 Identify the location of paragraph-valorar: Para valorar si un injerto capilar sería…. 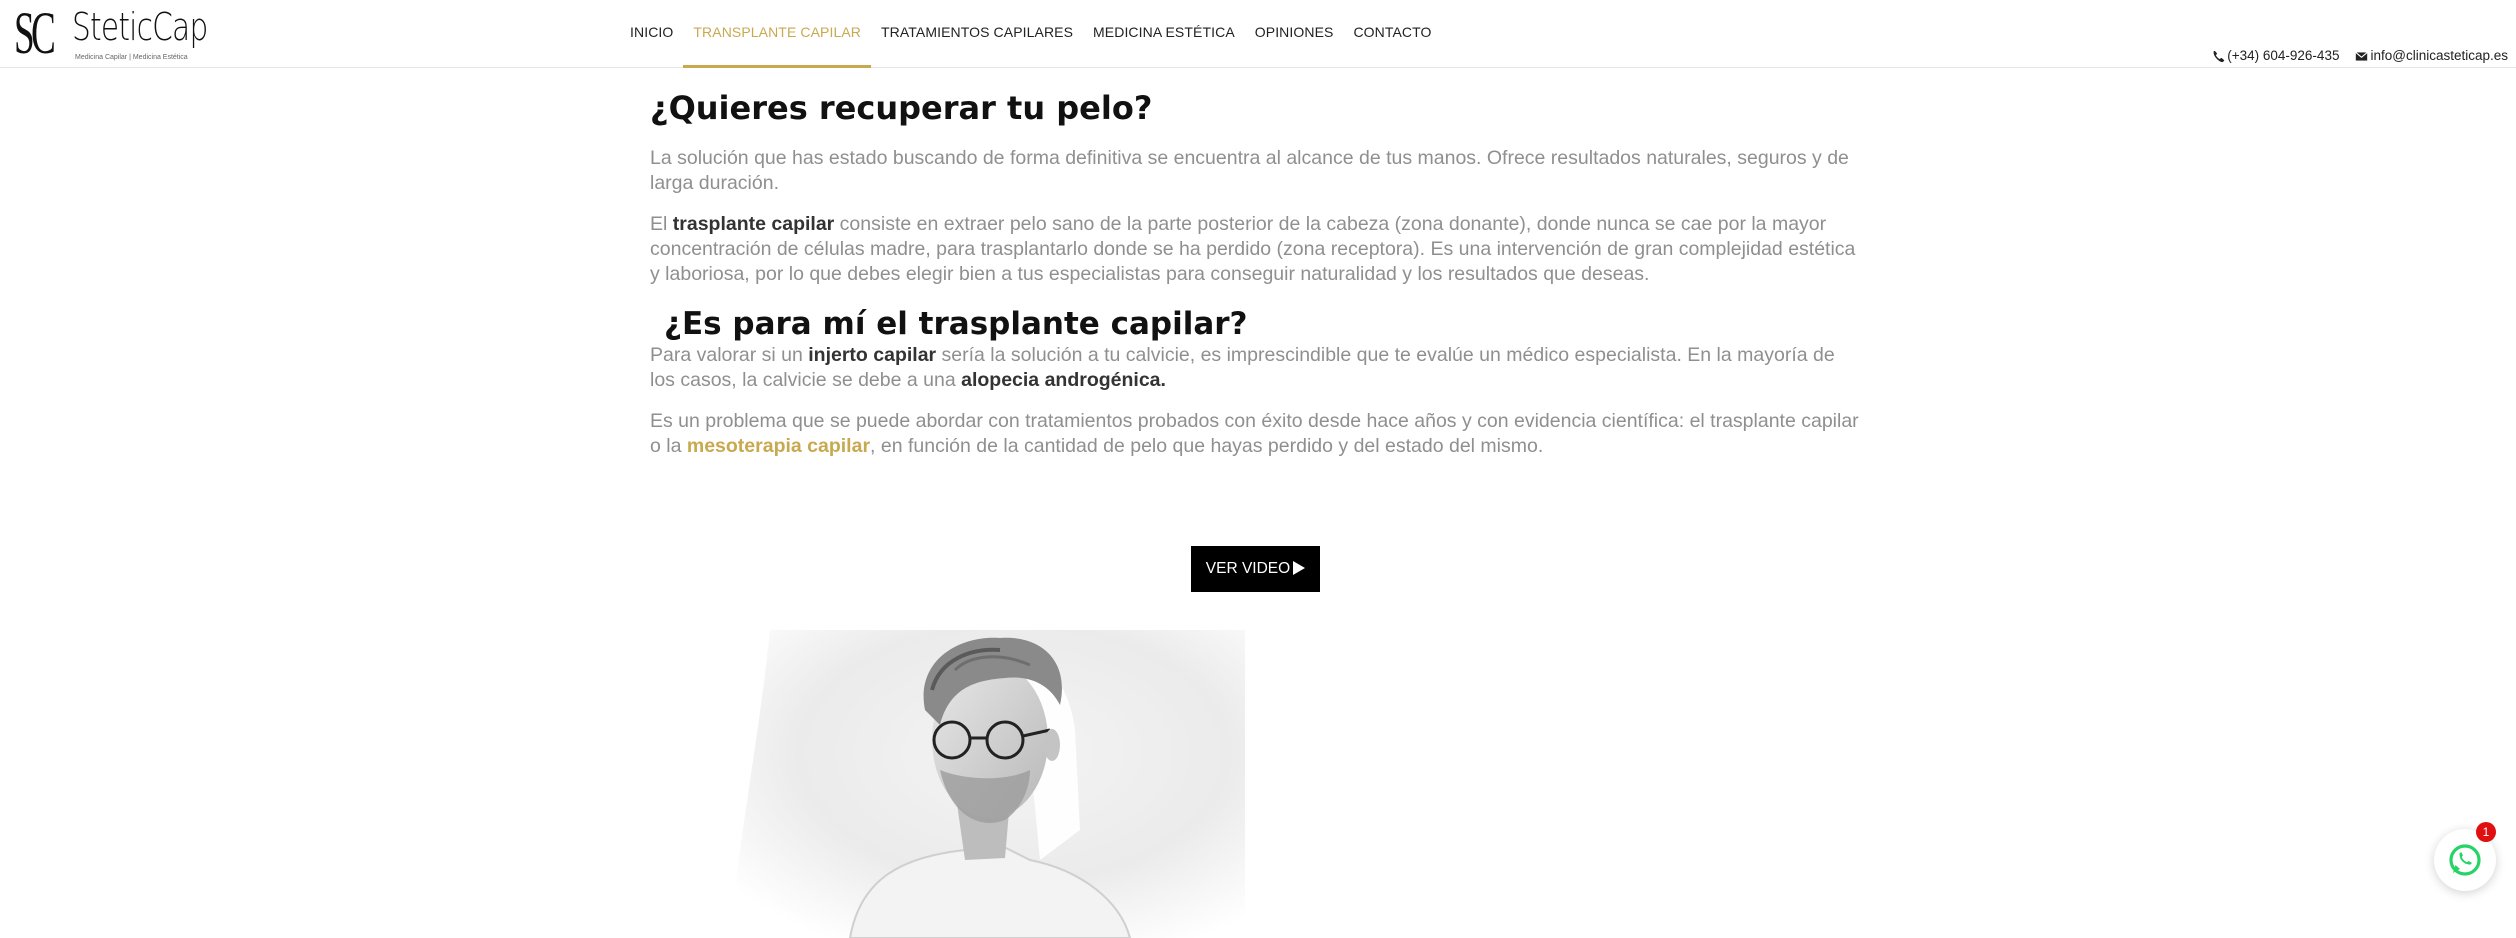
(1257, 368).